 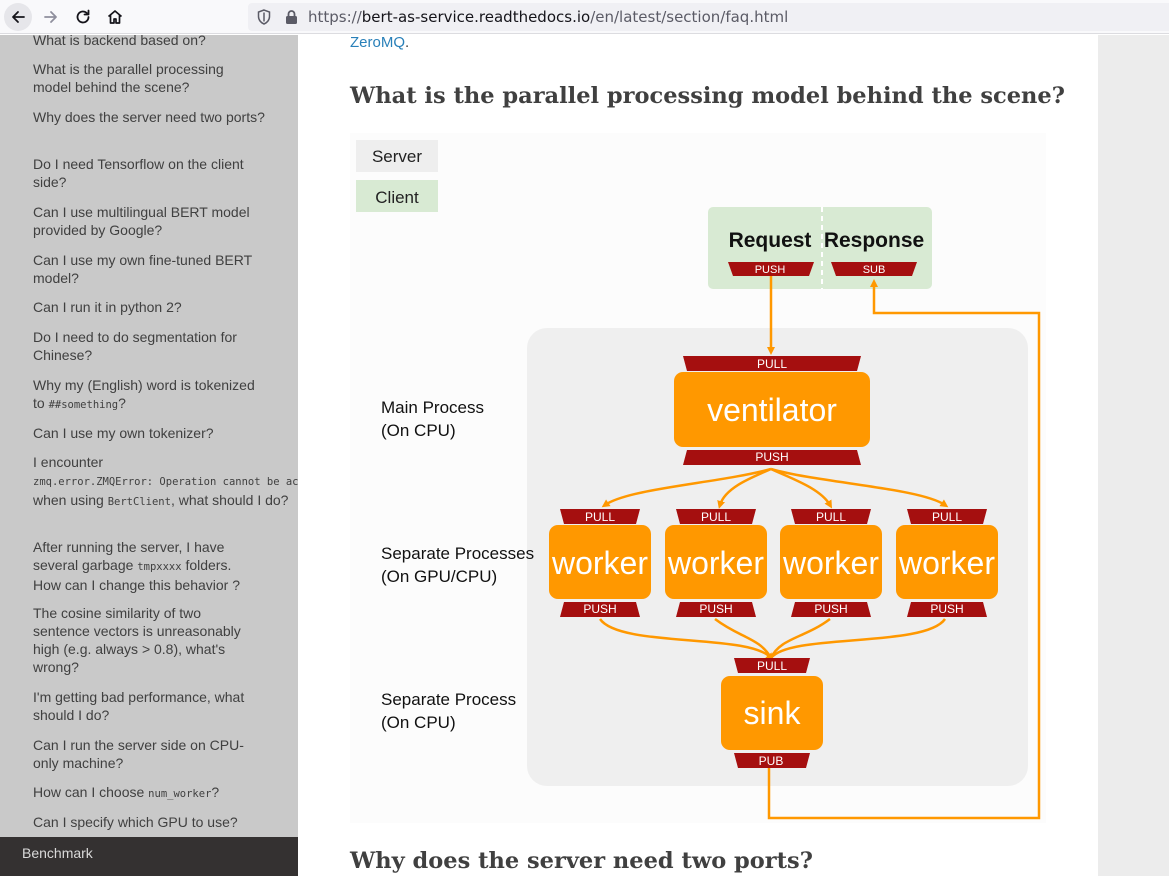 I want to click on worker-2-label: worker, so click(x=715, y=563).